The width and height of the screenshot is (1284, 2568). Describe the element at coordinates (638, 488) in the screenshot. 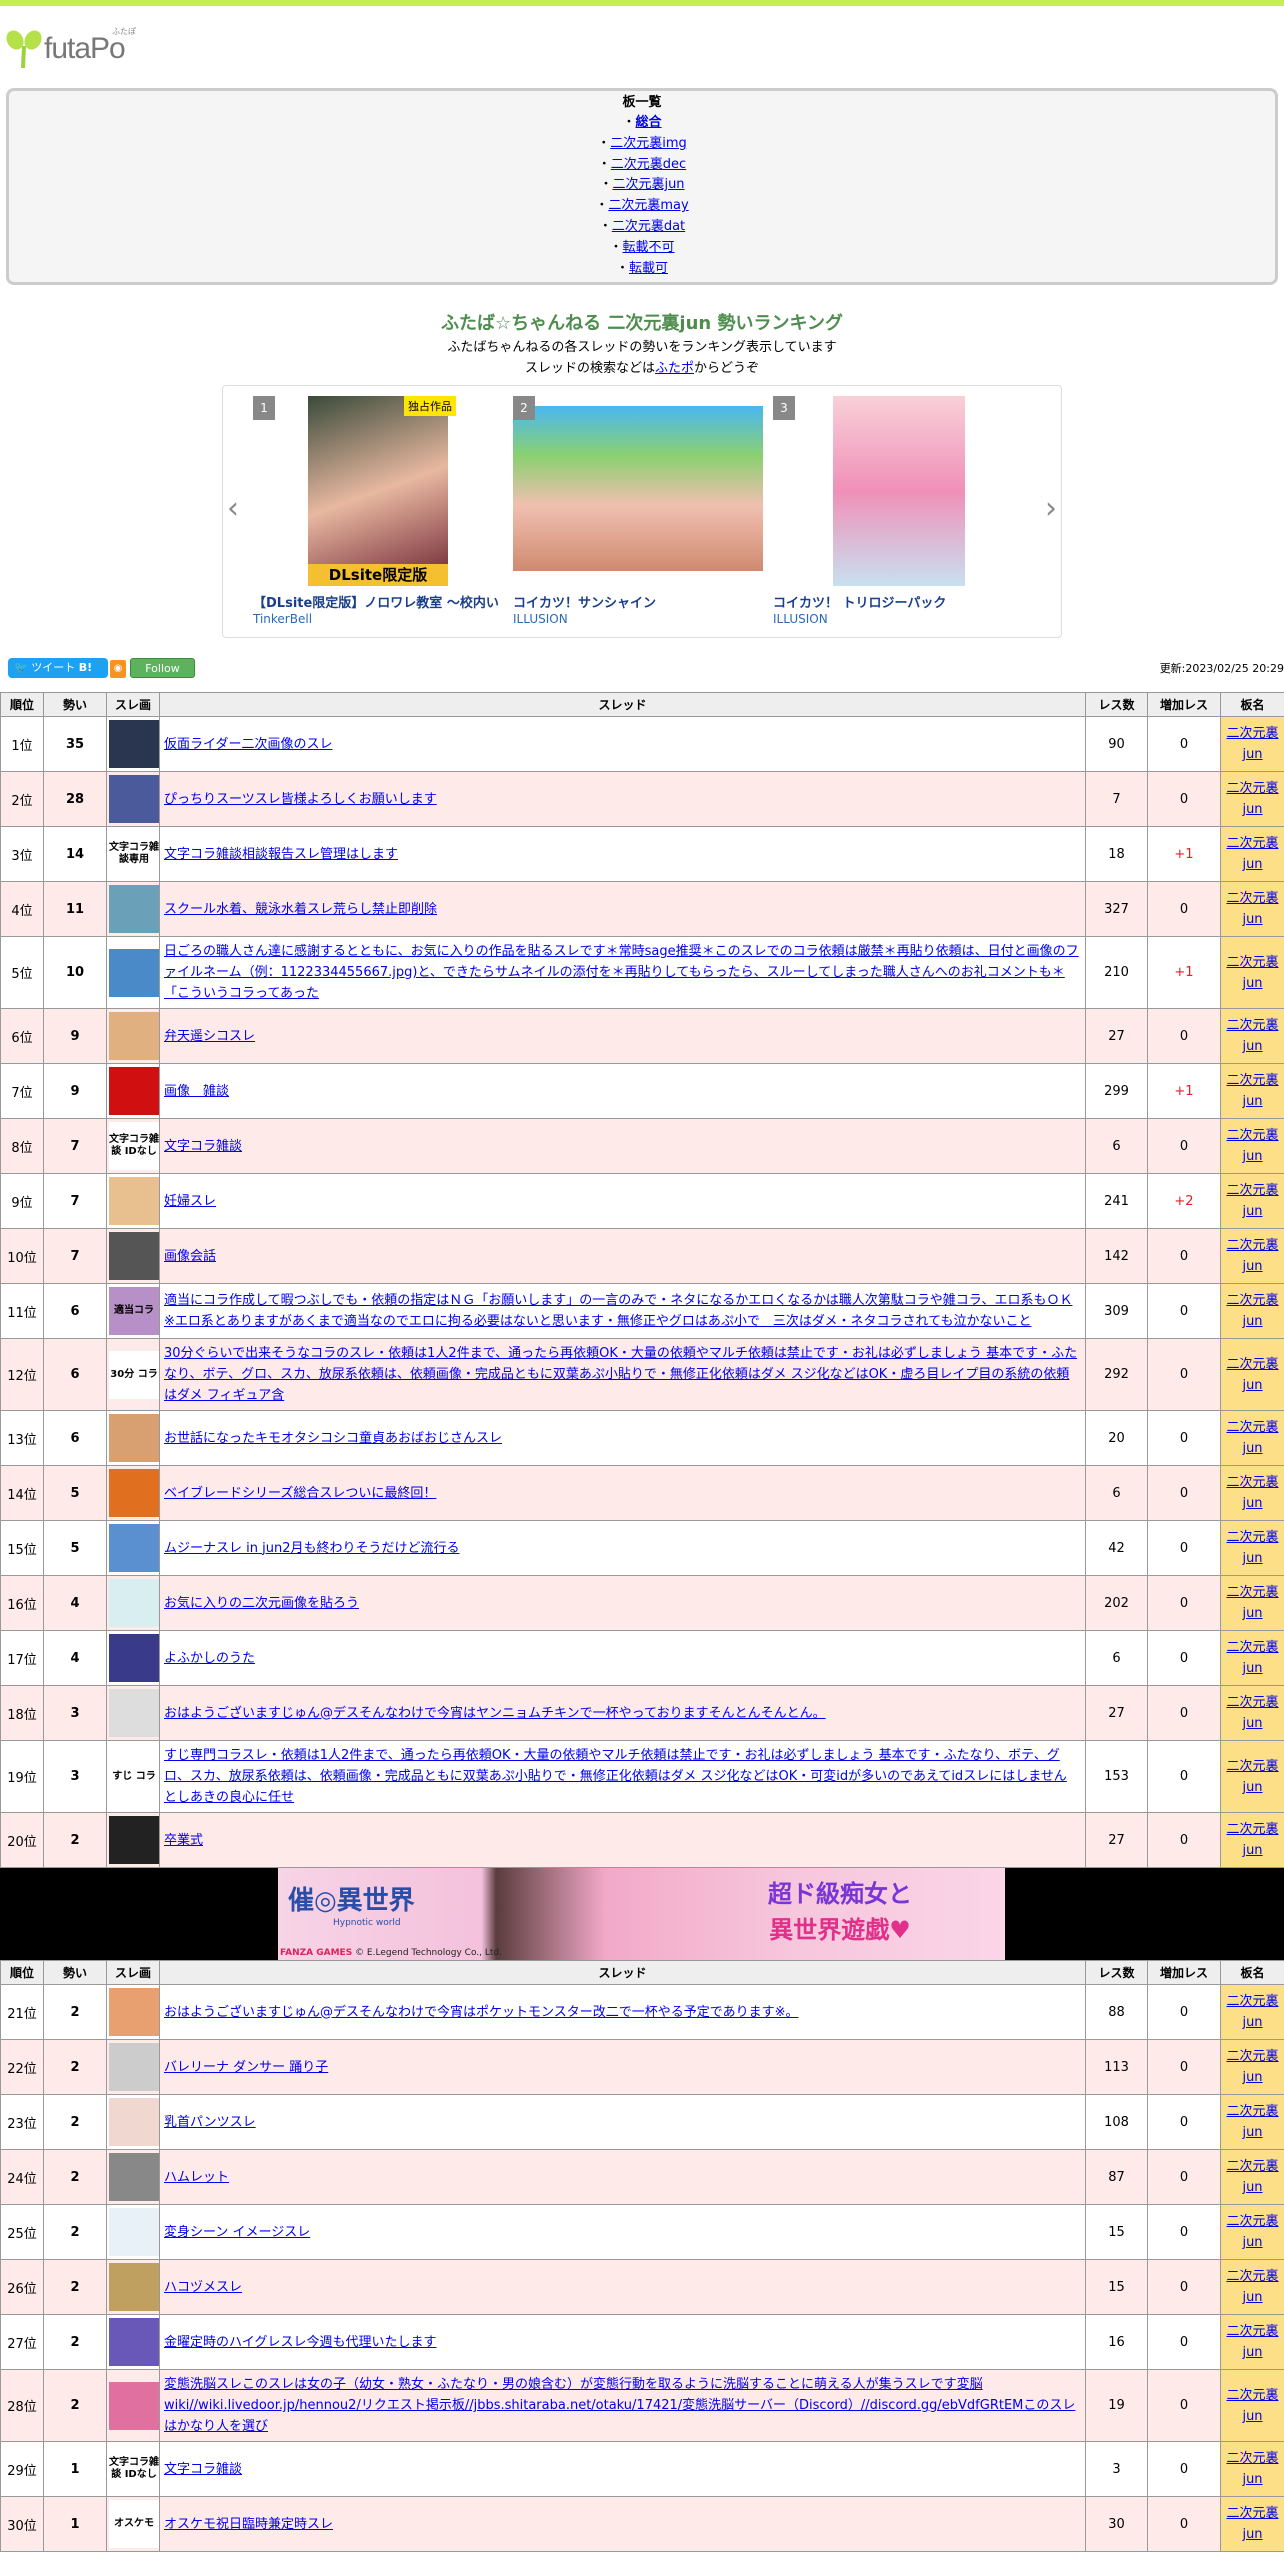

I see `product-image` at that location.